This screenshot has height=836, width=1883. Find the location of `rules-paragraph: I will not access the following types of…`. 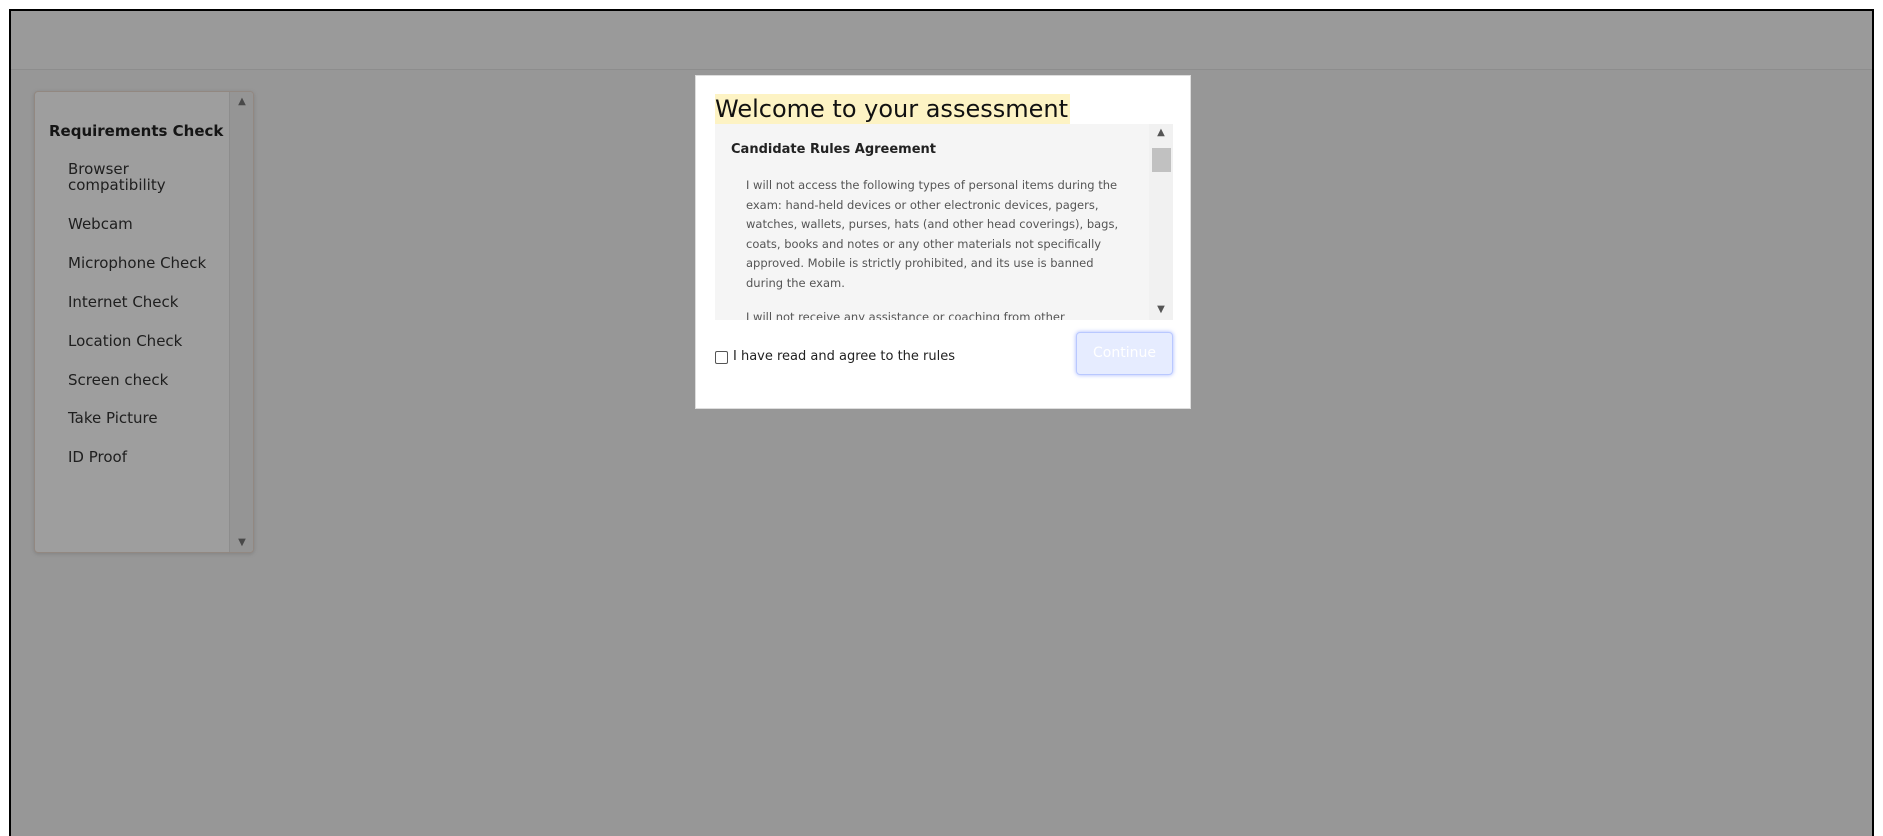

rules-paragraph: I will not access the following types of… is located at coordinates (932, 234).